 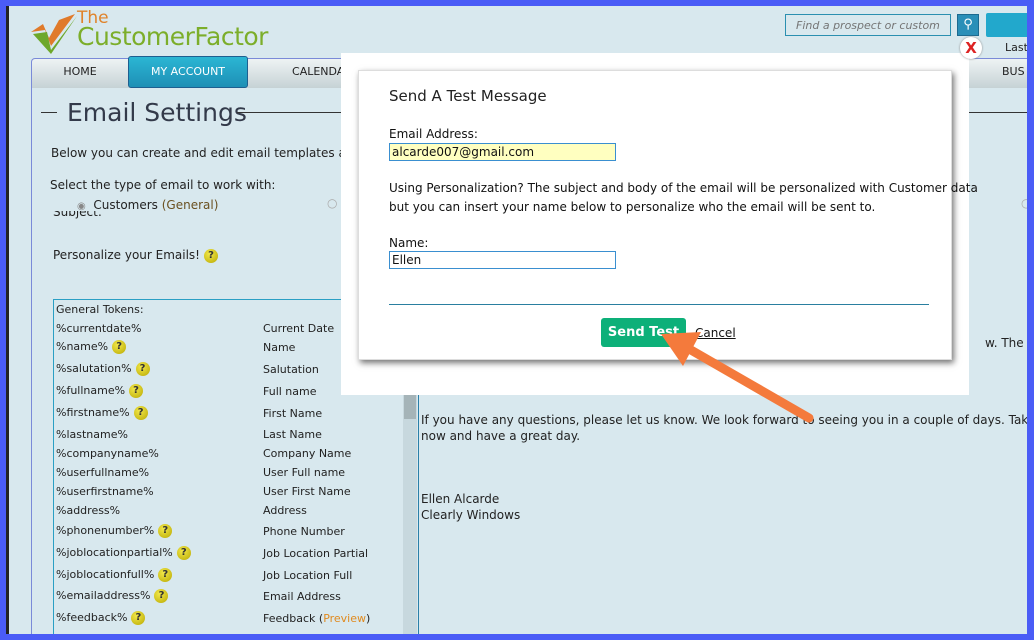 I want to click on token-row: %feedback%?, so click(x=101, y=618).